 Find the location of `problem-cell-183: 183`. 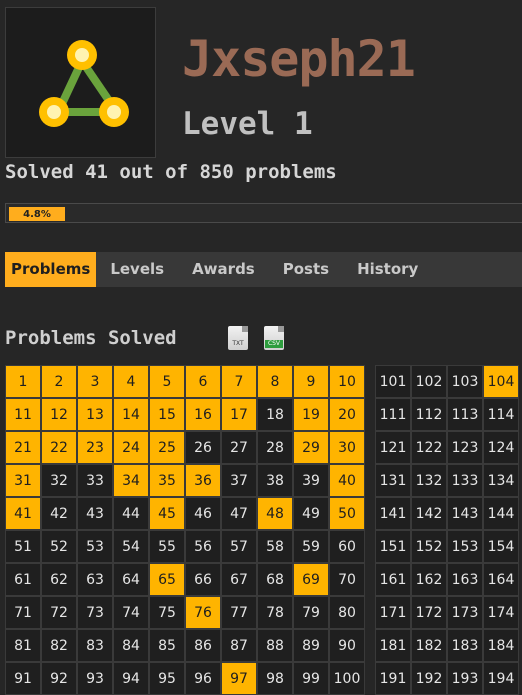

problem-cell-183: 183 is located at coordinates (465, 645).